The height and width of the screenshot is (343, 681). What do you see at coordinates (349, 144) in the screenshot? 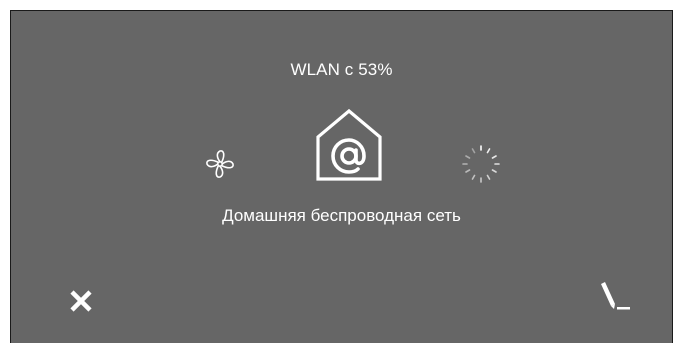
I see `home-network-at-icon` at bounding box center [349, 144].